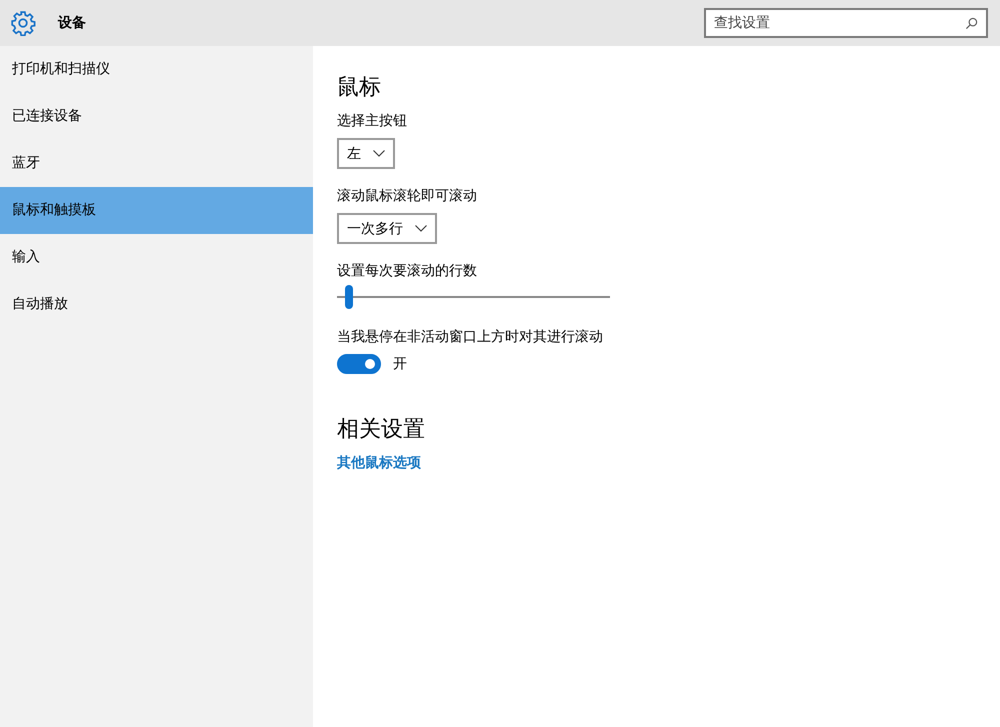 Image resolution: width=1000 pixels, height=727 pixels. Describe the element at coordinates (359, 364) in the screenshot. I see `toggle-switch` at that location.